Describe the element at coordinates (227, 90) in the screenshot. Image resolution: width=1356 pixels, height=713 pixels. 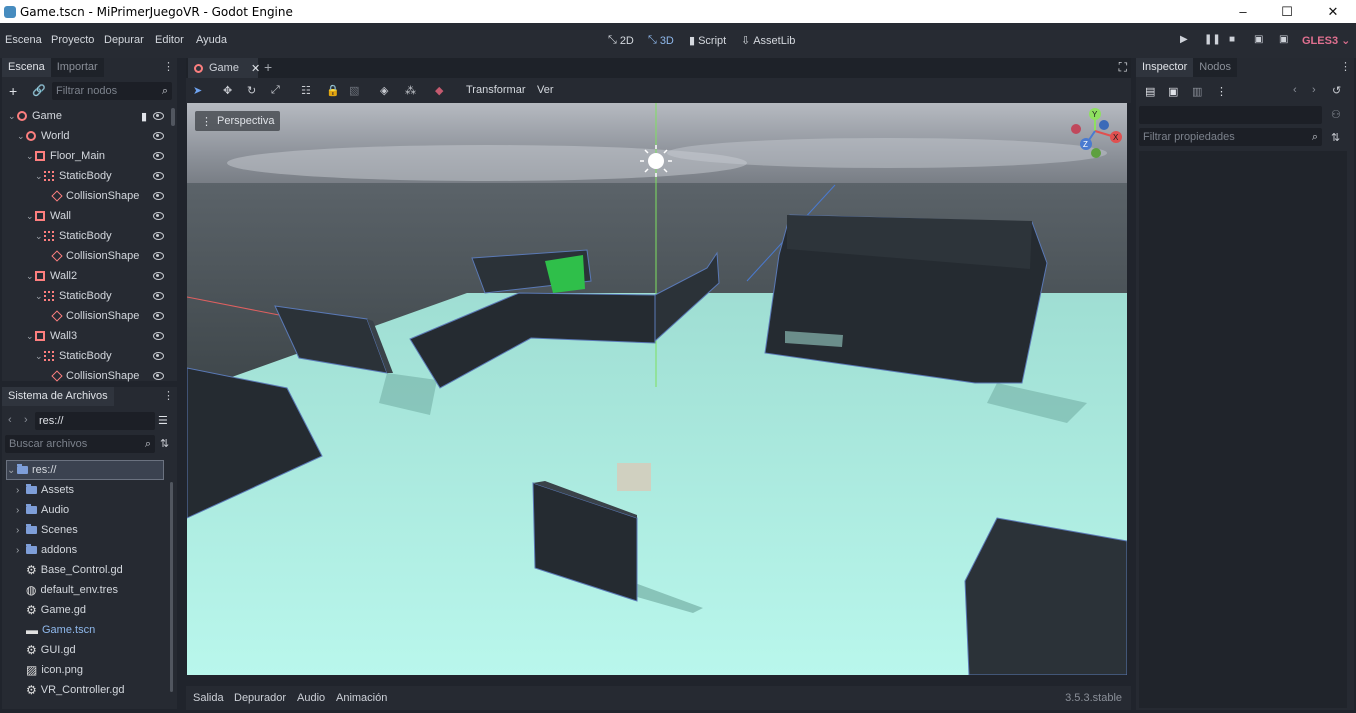
I see `move-tool-icon: ✥` at that location.